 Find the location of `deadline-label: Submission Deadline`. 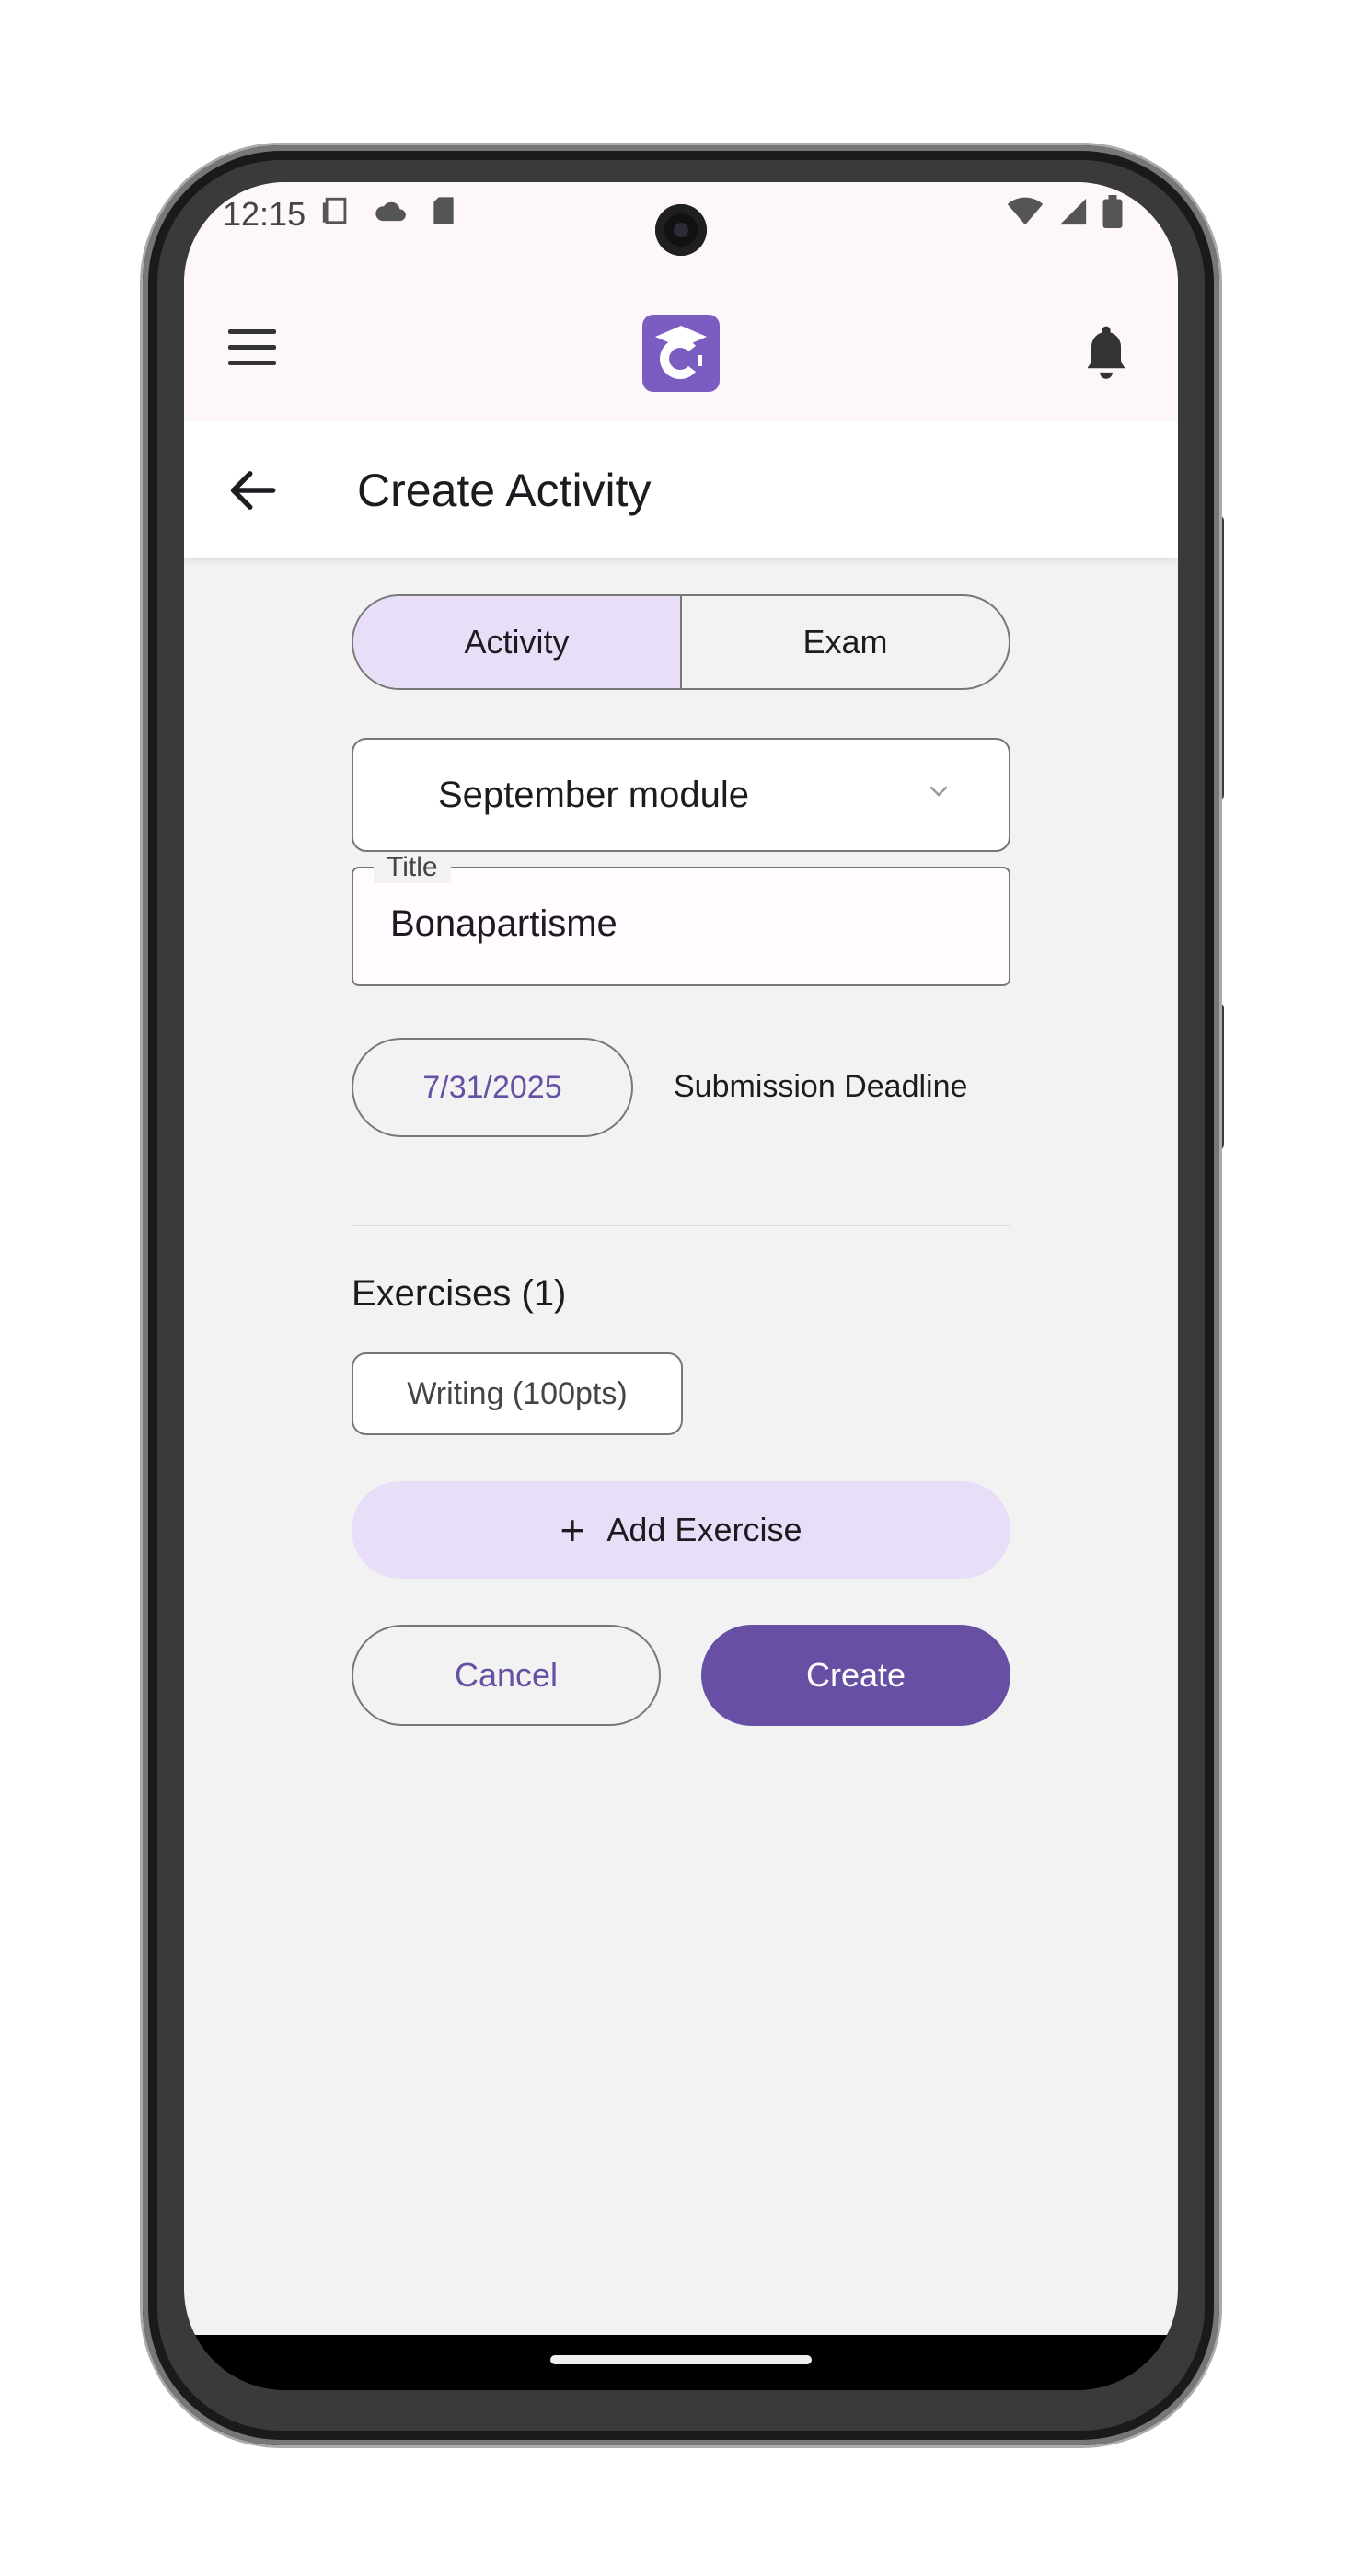

deadline-label: Submission Deadline is located at coordinates (821, 1086).